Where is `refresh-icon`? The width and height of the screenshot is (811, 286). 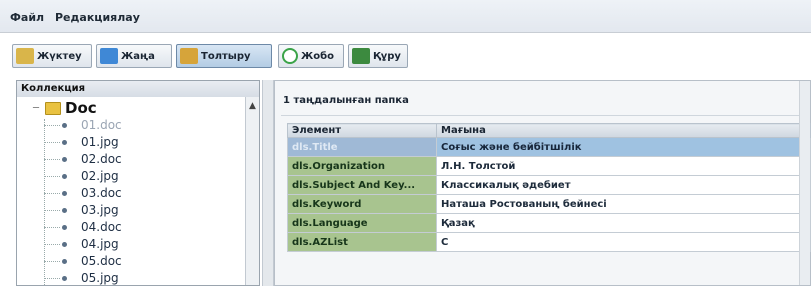 refresh-icon is located at coordinates (290, 56).